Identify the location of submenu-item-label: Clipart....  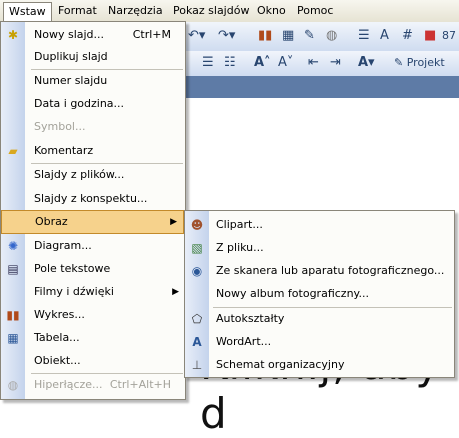
(239, 224).